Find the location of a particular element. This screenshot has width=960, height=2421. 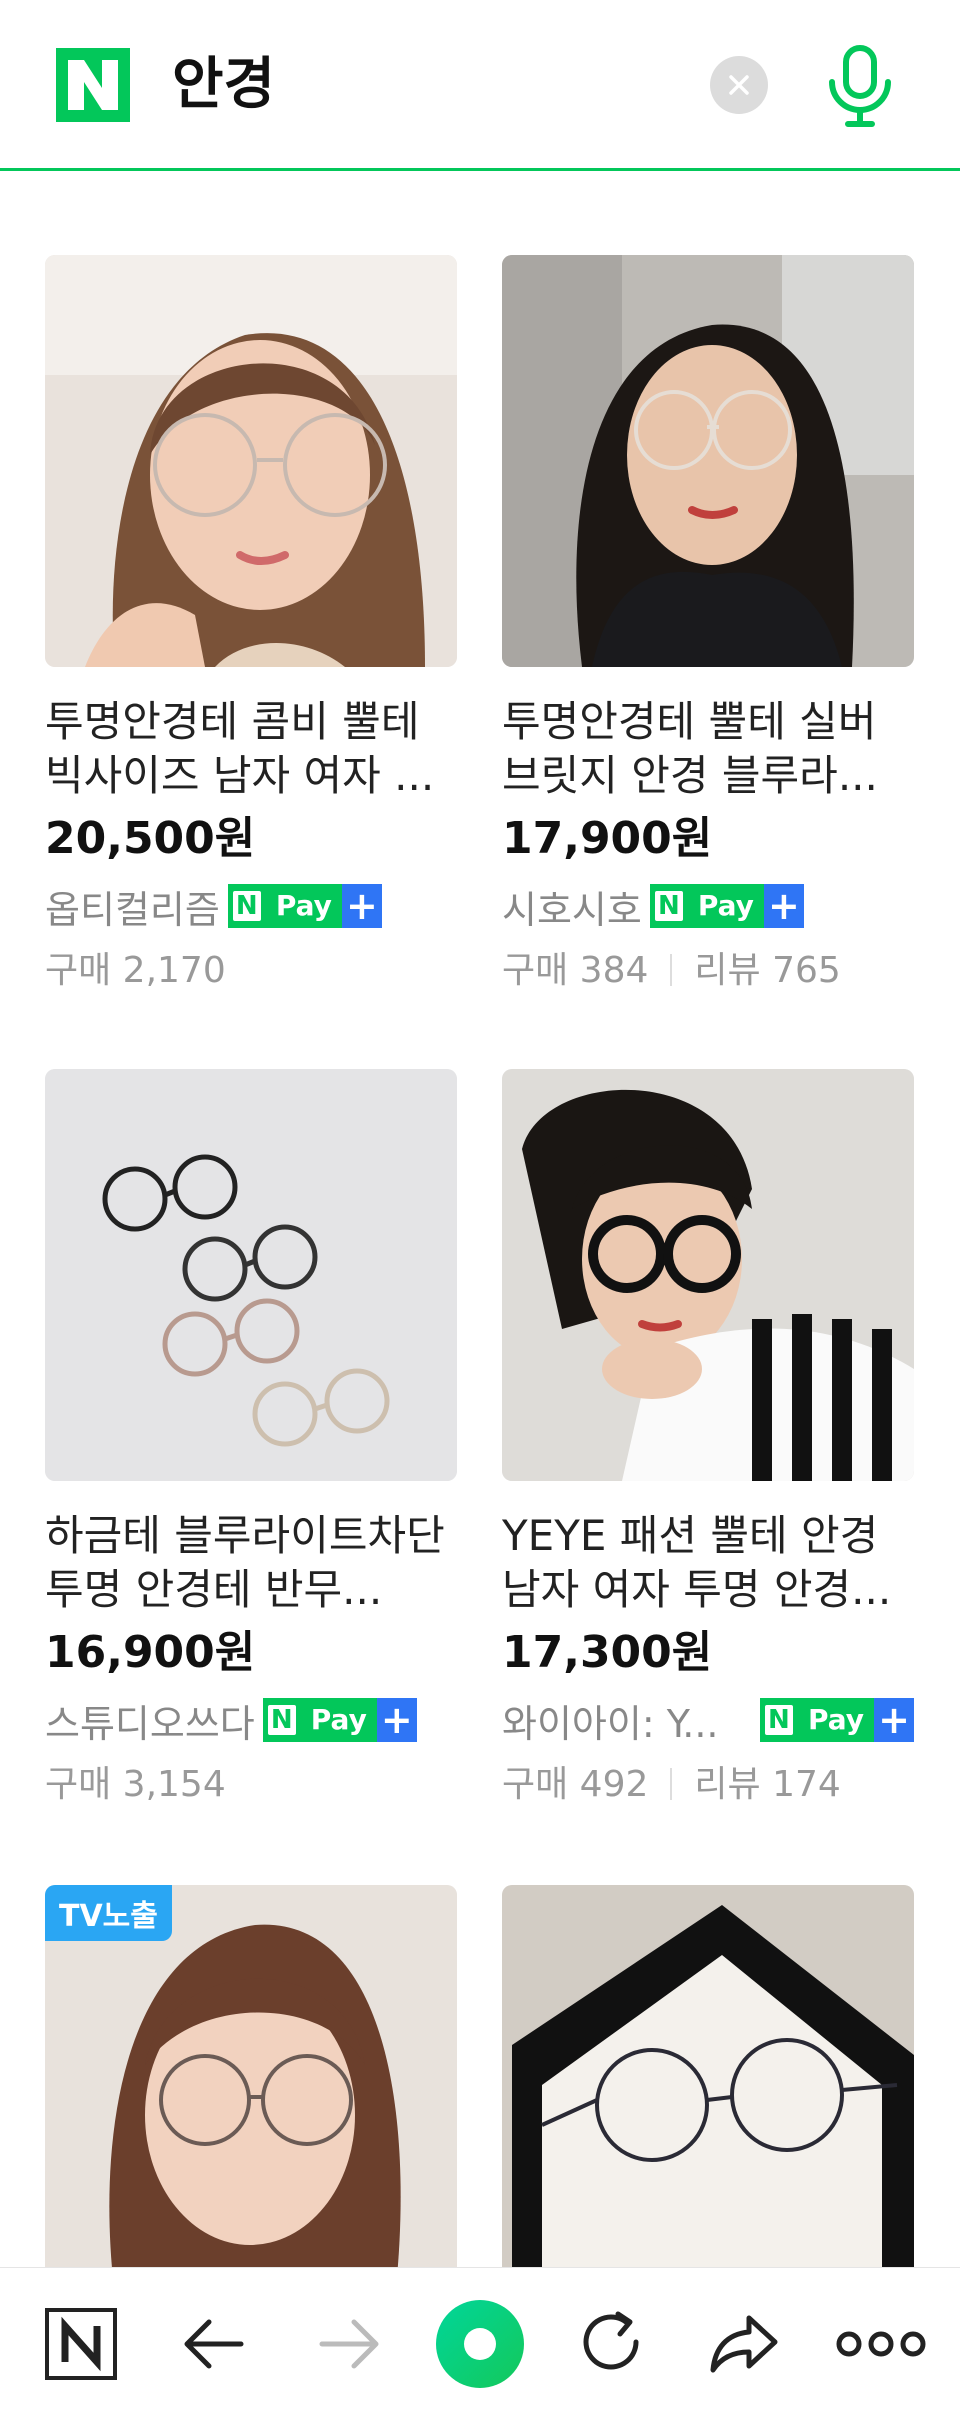

store-row: 옵티컬리즘 N Pay + is located at coordinates (251, 906).